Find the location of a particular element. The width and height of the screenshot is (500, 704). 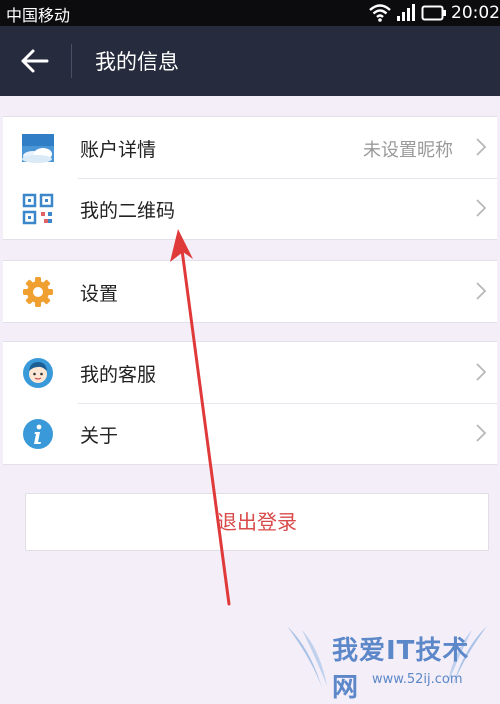

app-bar: 我的信息 is located at coordinates (250, 61).